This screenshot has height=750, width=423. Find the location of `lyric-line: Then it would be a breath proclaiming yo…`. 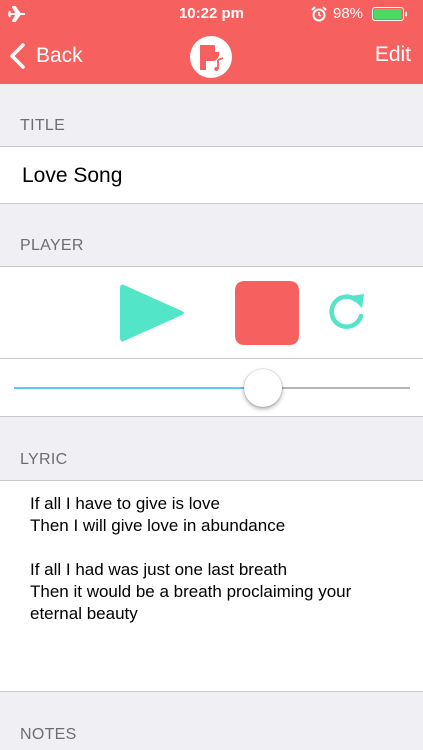

lyric-line: Then it would be a breath proclaiming yo… is located at coordinates (191, 591).